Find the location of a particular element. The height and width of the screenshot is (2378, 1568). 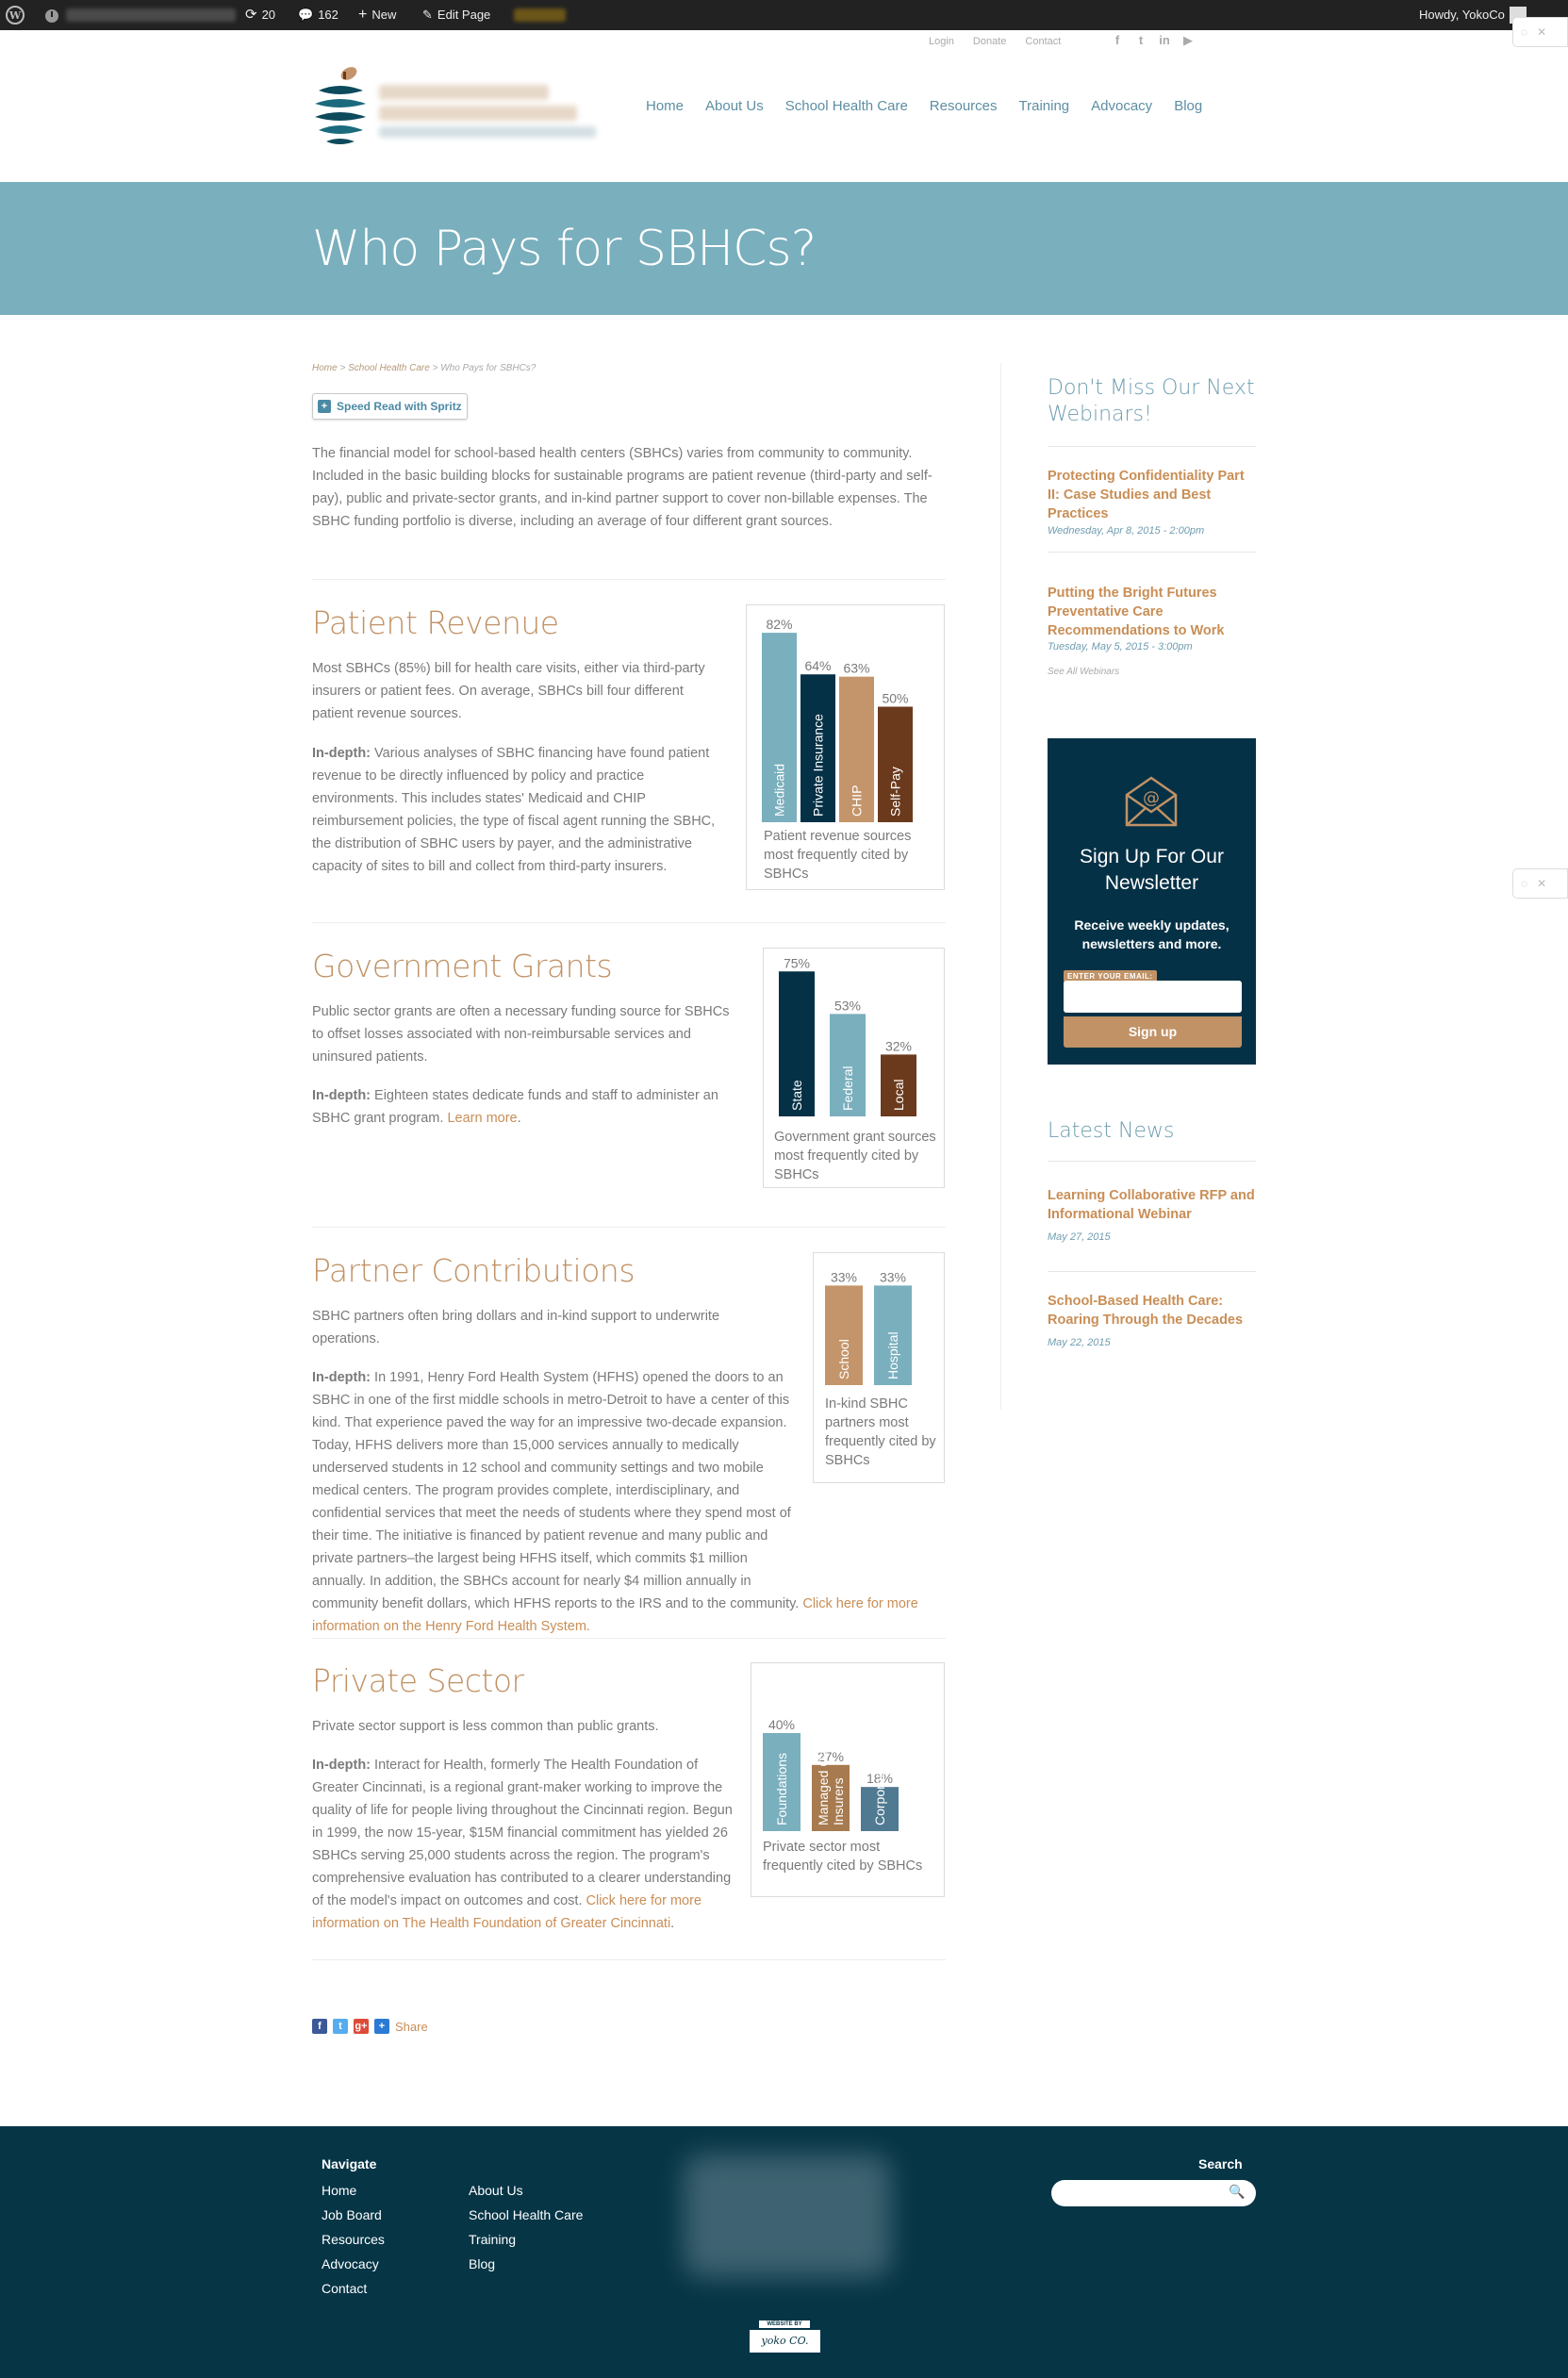

comment-icon: 💬 is located at coordinates (306, 15).